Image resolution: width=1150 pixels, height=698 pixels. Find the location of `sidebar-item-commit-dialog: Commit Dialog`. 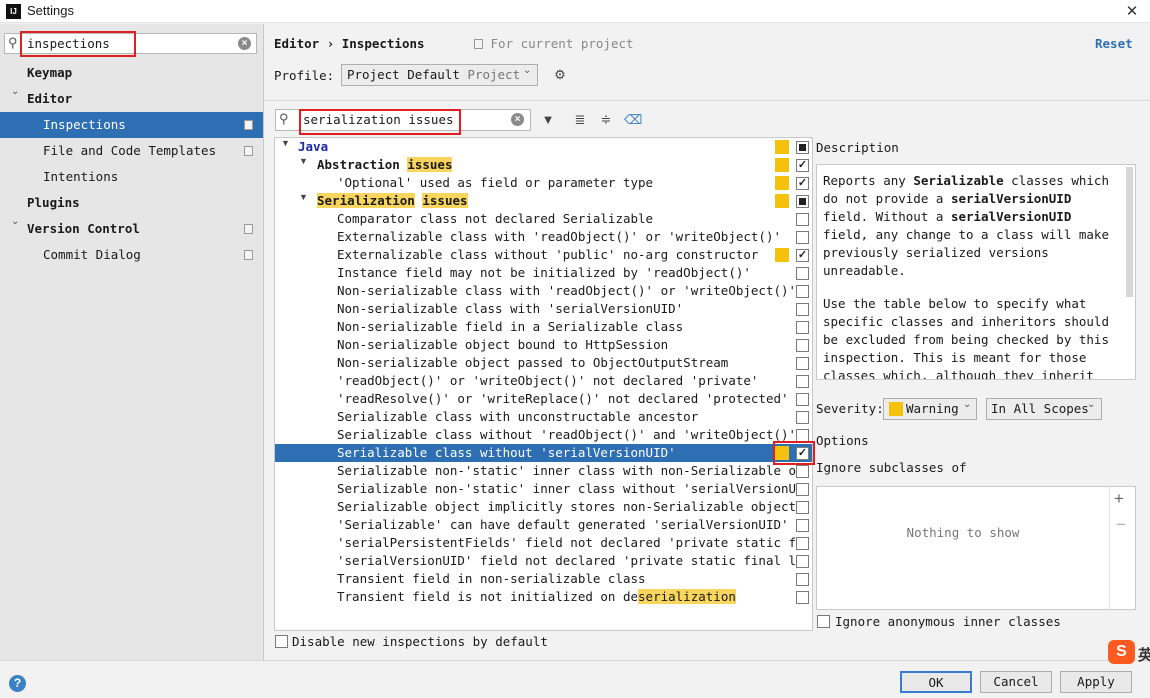

sidebar-item-commit-dialog: Commit Dialog is located at coordinates (131, 255).